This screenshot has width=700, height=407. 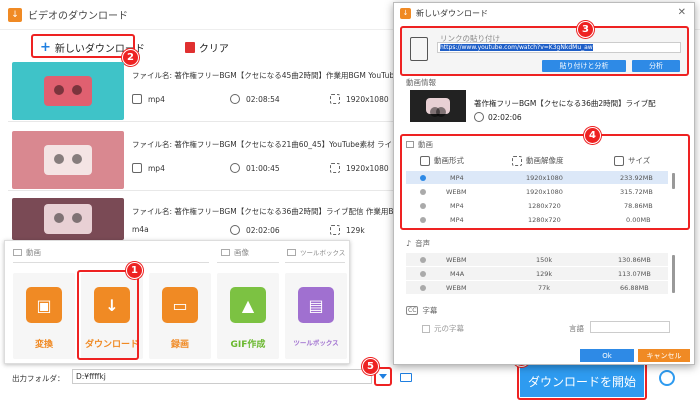 What do you see at coordinates (263, 230) in the screenshot?
I see `duration-value: 02:02:06` at bounding box center [263, 230].